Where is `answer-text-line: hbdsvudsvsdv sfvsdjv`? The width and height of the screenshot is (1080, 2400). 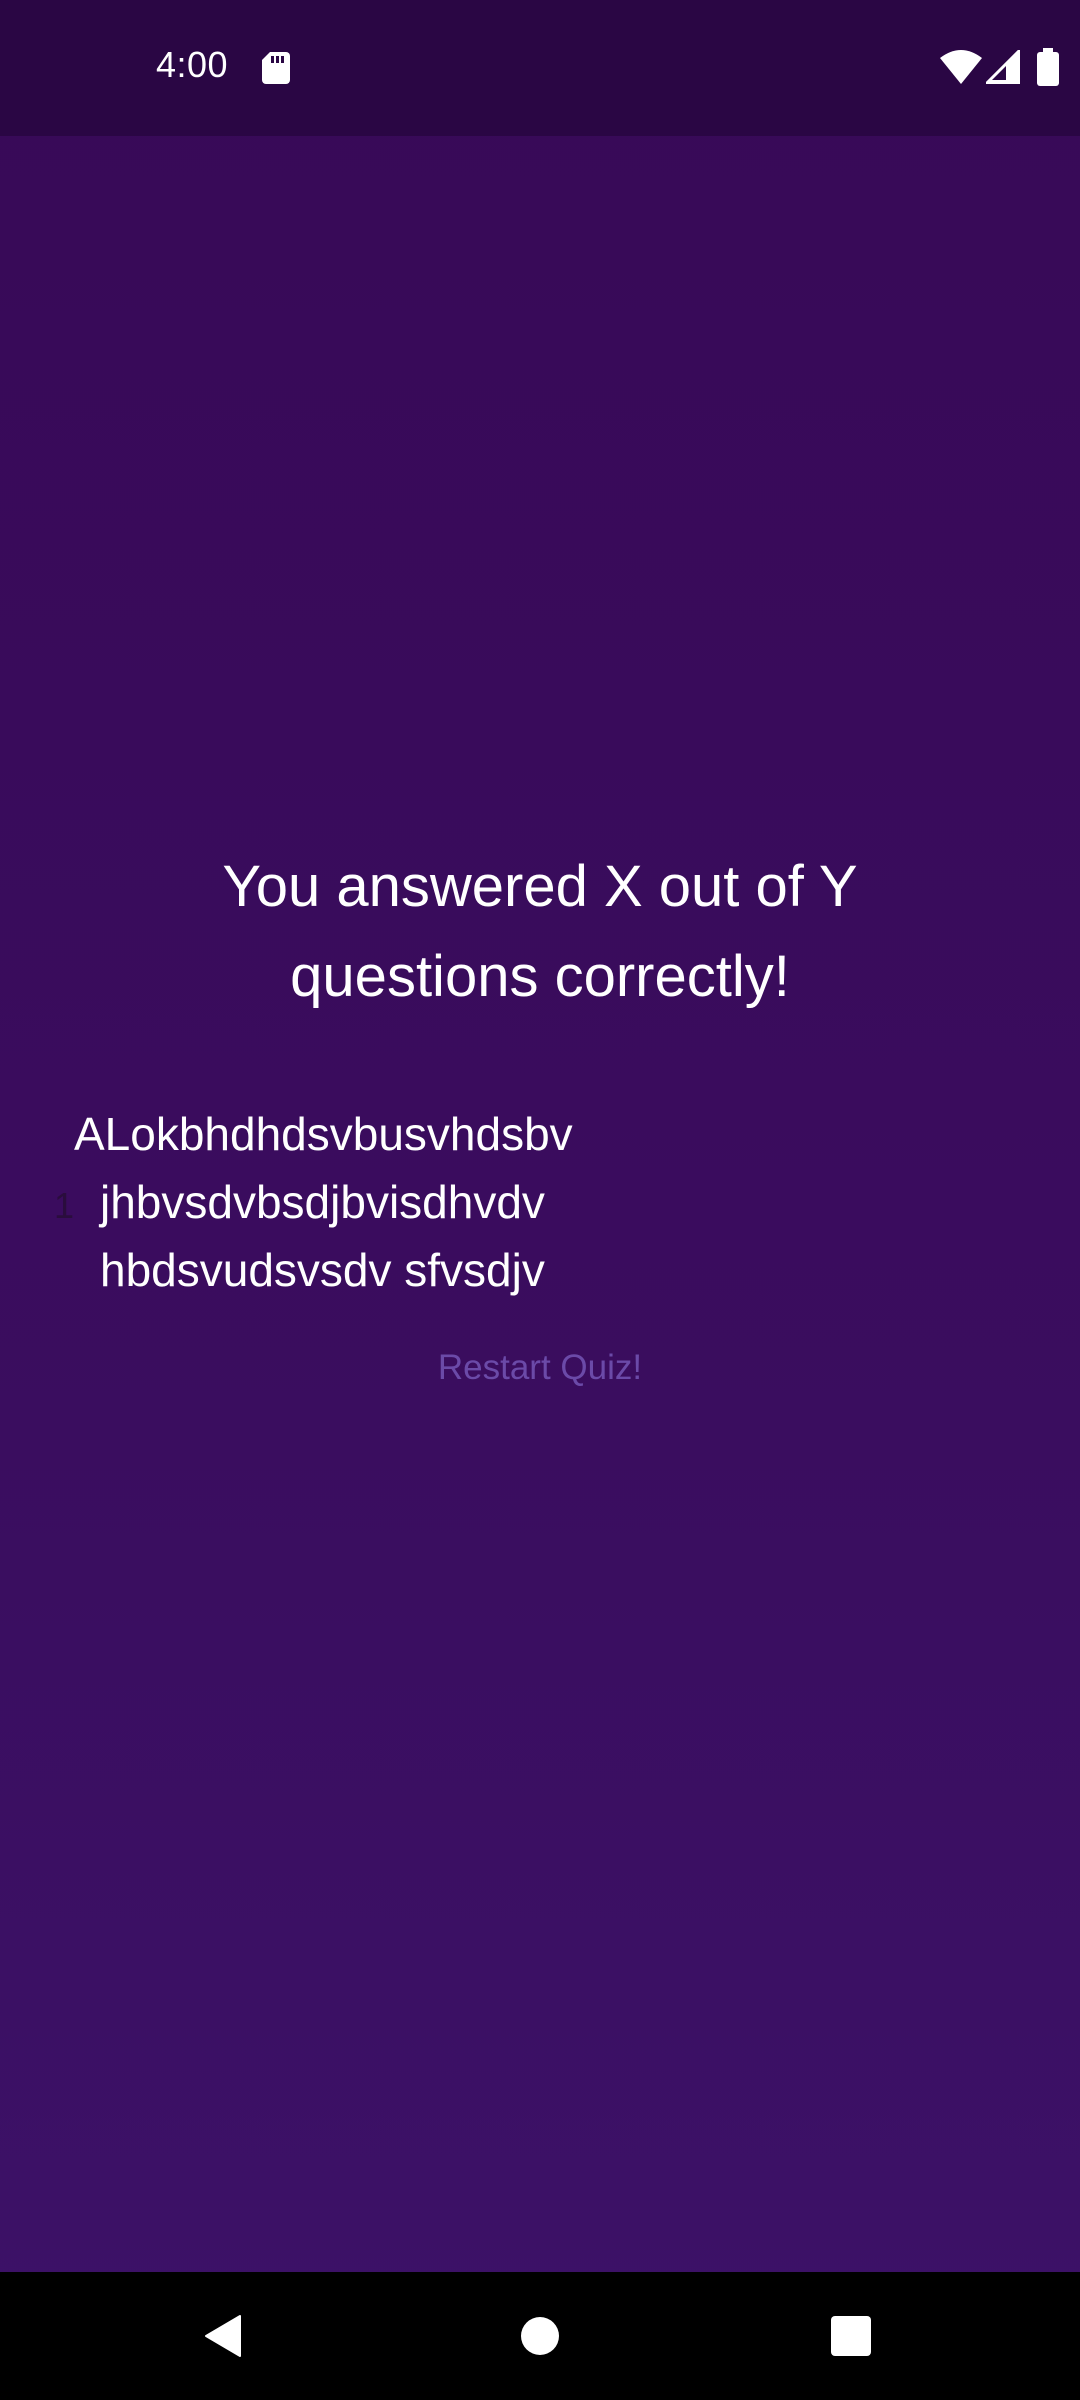 answer-text-line: hbdsvudsvsdv sfvsdjv is located at coordinates (322, 1270).